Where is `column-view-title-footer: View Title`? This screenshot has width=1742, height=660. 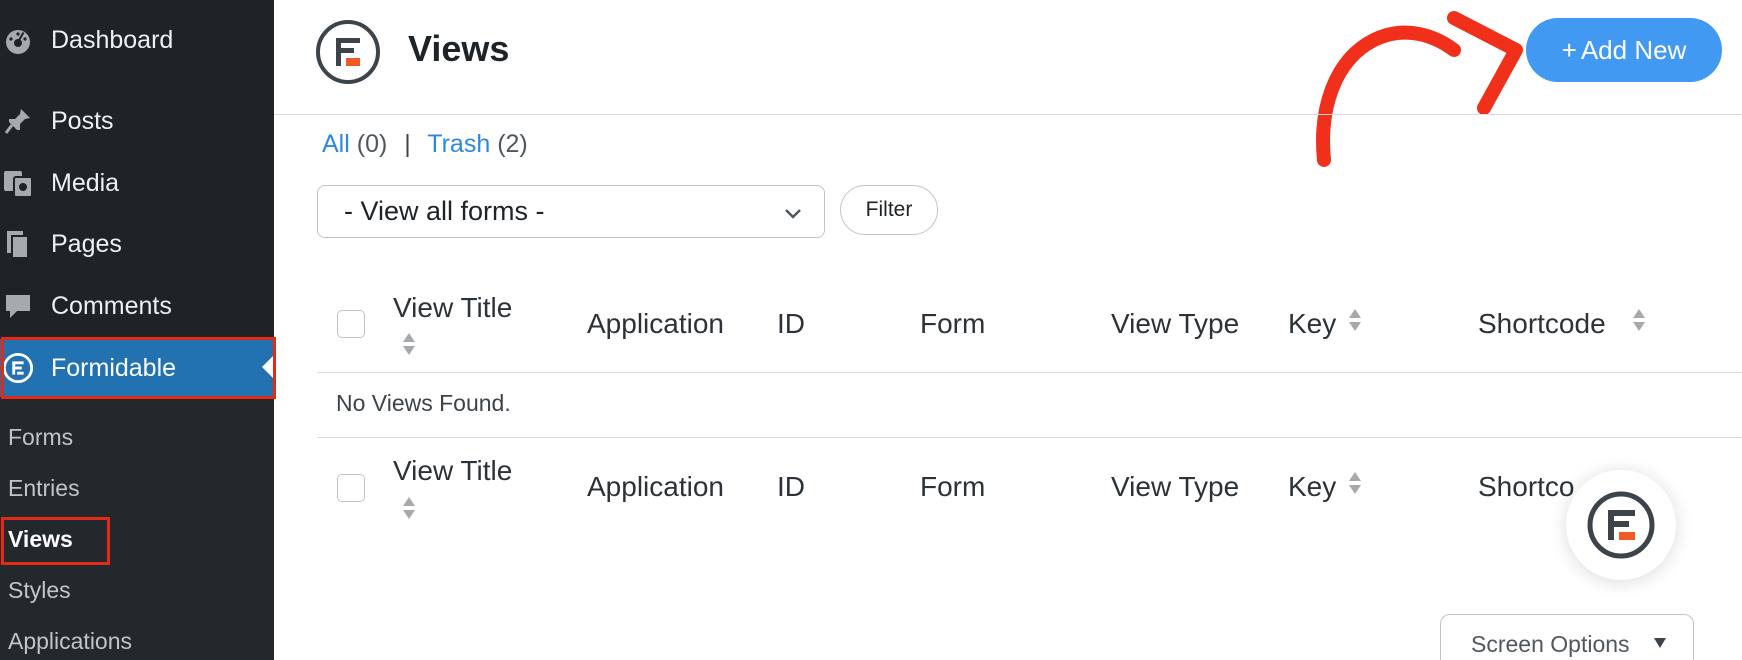 column-view-title-footer: View Title is located at coordinates (452, 471).